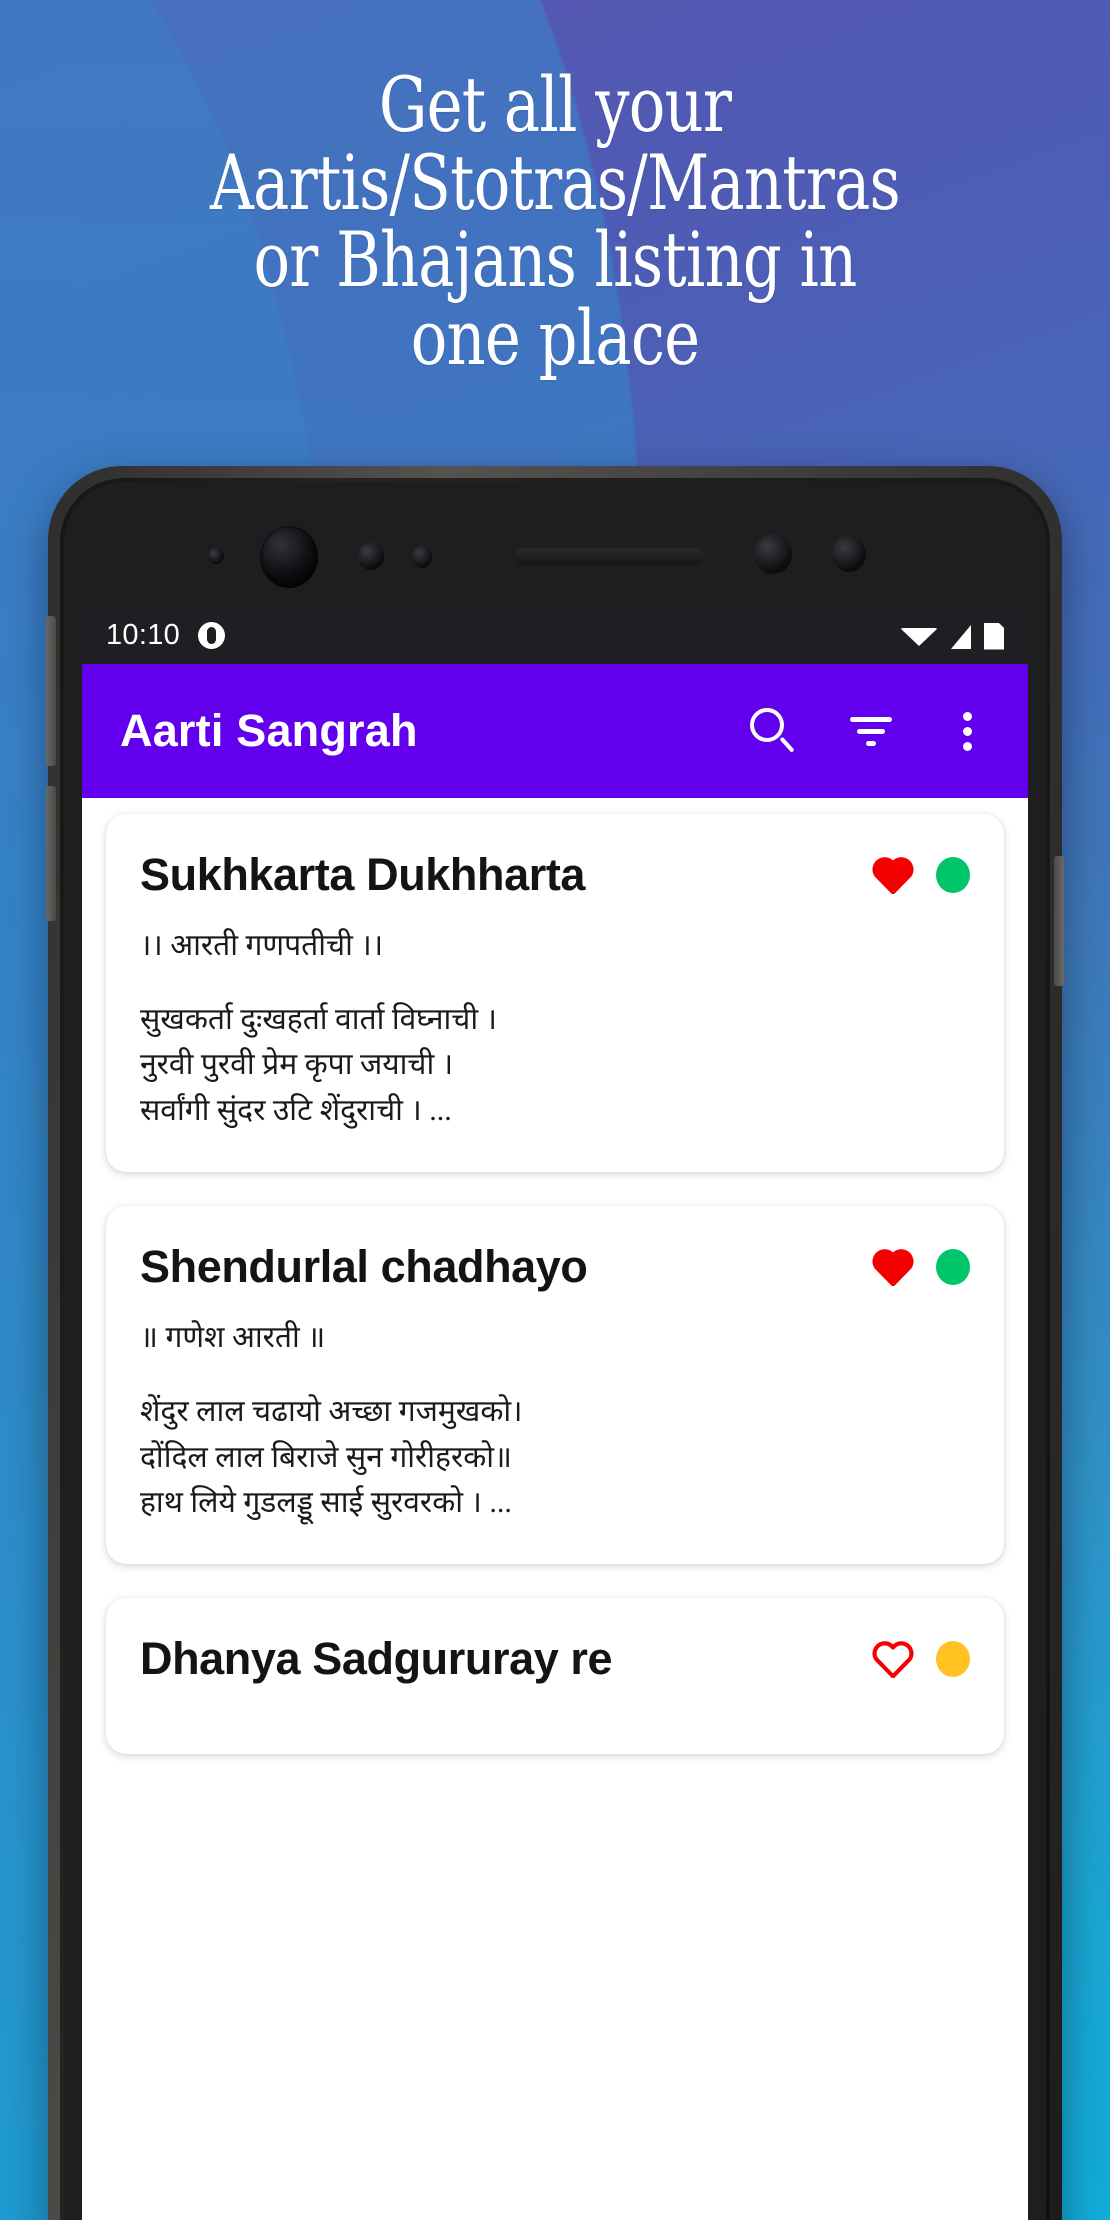  I want to click on search-icon-handle, so click(787, 744).